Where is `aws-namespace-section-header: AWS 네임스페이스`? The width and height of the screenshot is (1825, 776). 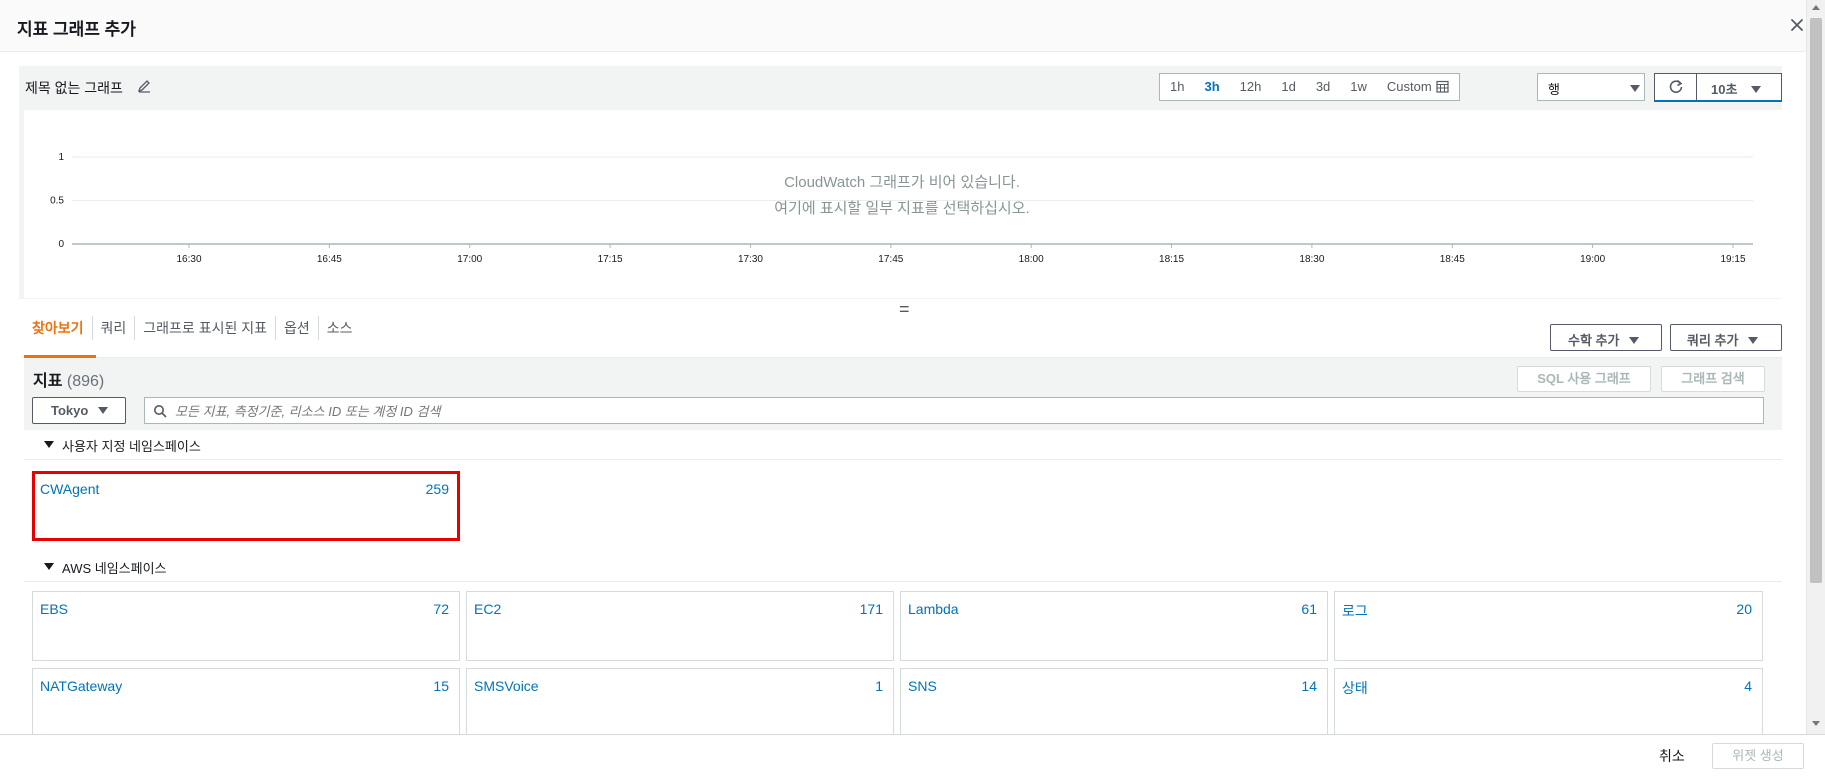
aws-namespace-section-header: AWS 네임스페이스 is located at coordinates (903, 567).